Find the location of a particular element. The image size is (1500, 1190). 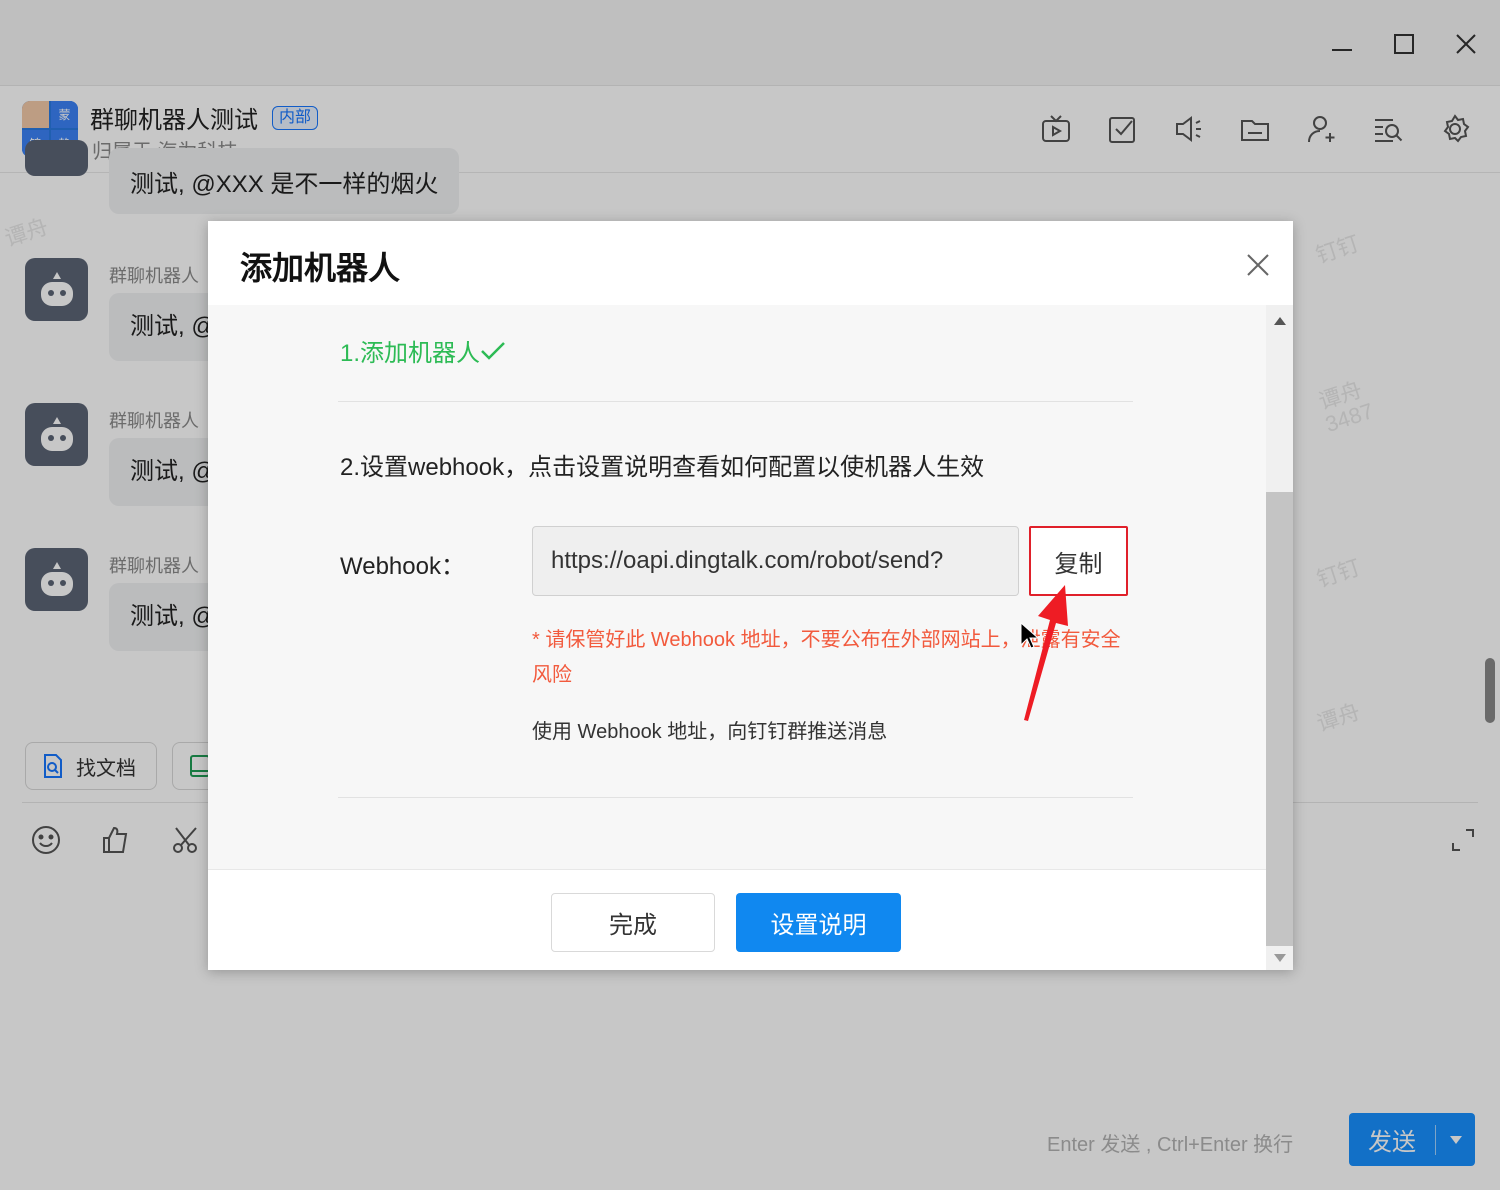

scroll-up-icon is located at coordinates (1280, 321).